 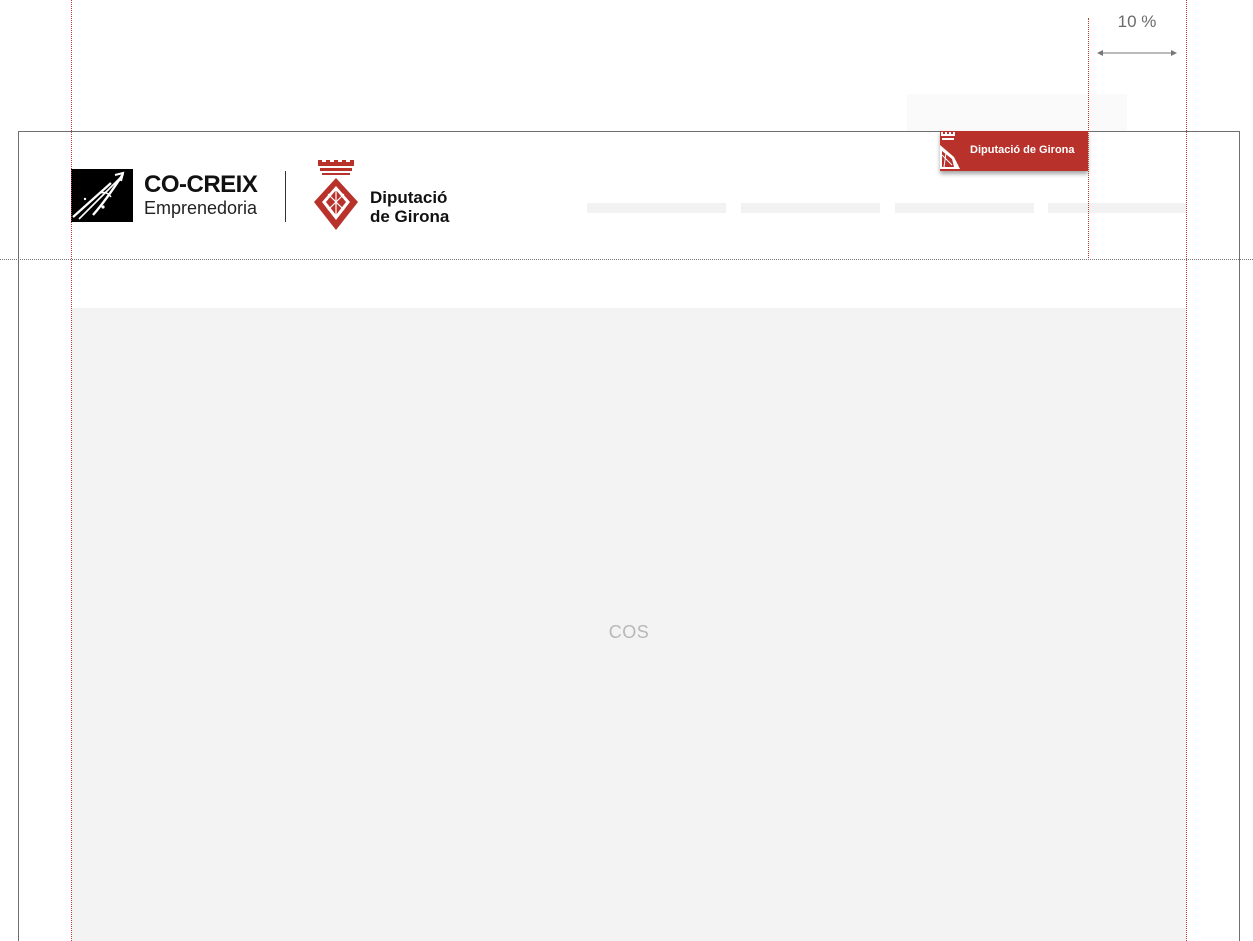 I want to click on cocreix-logo: CO-CREIX Emprenedoria, so click(x=164, y=195).